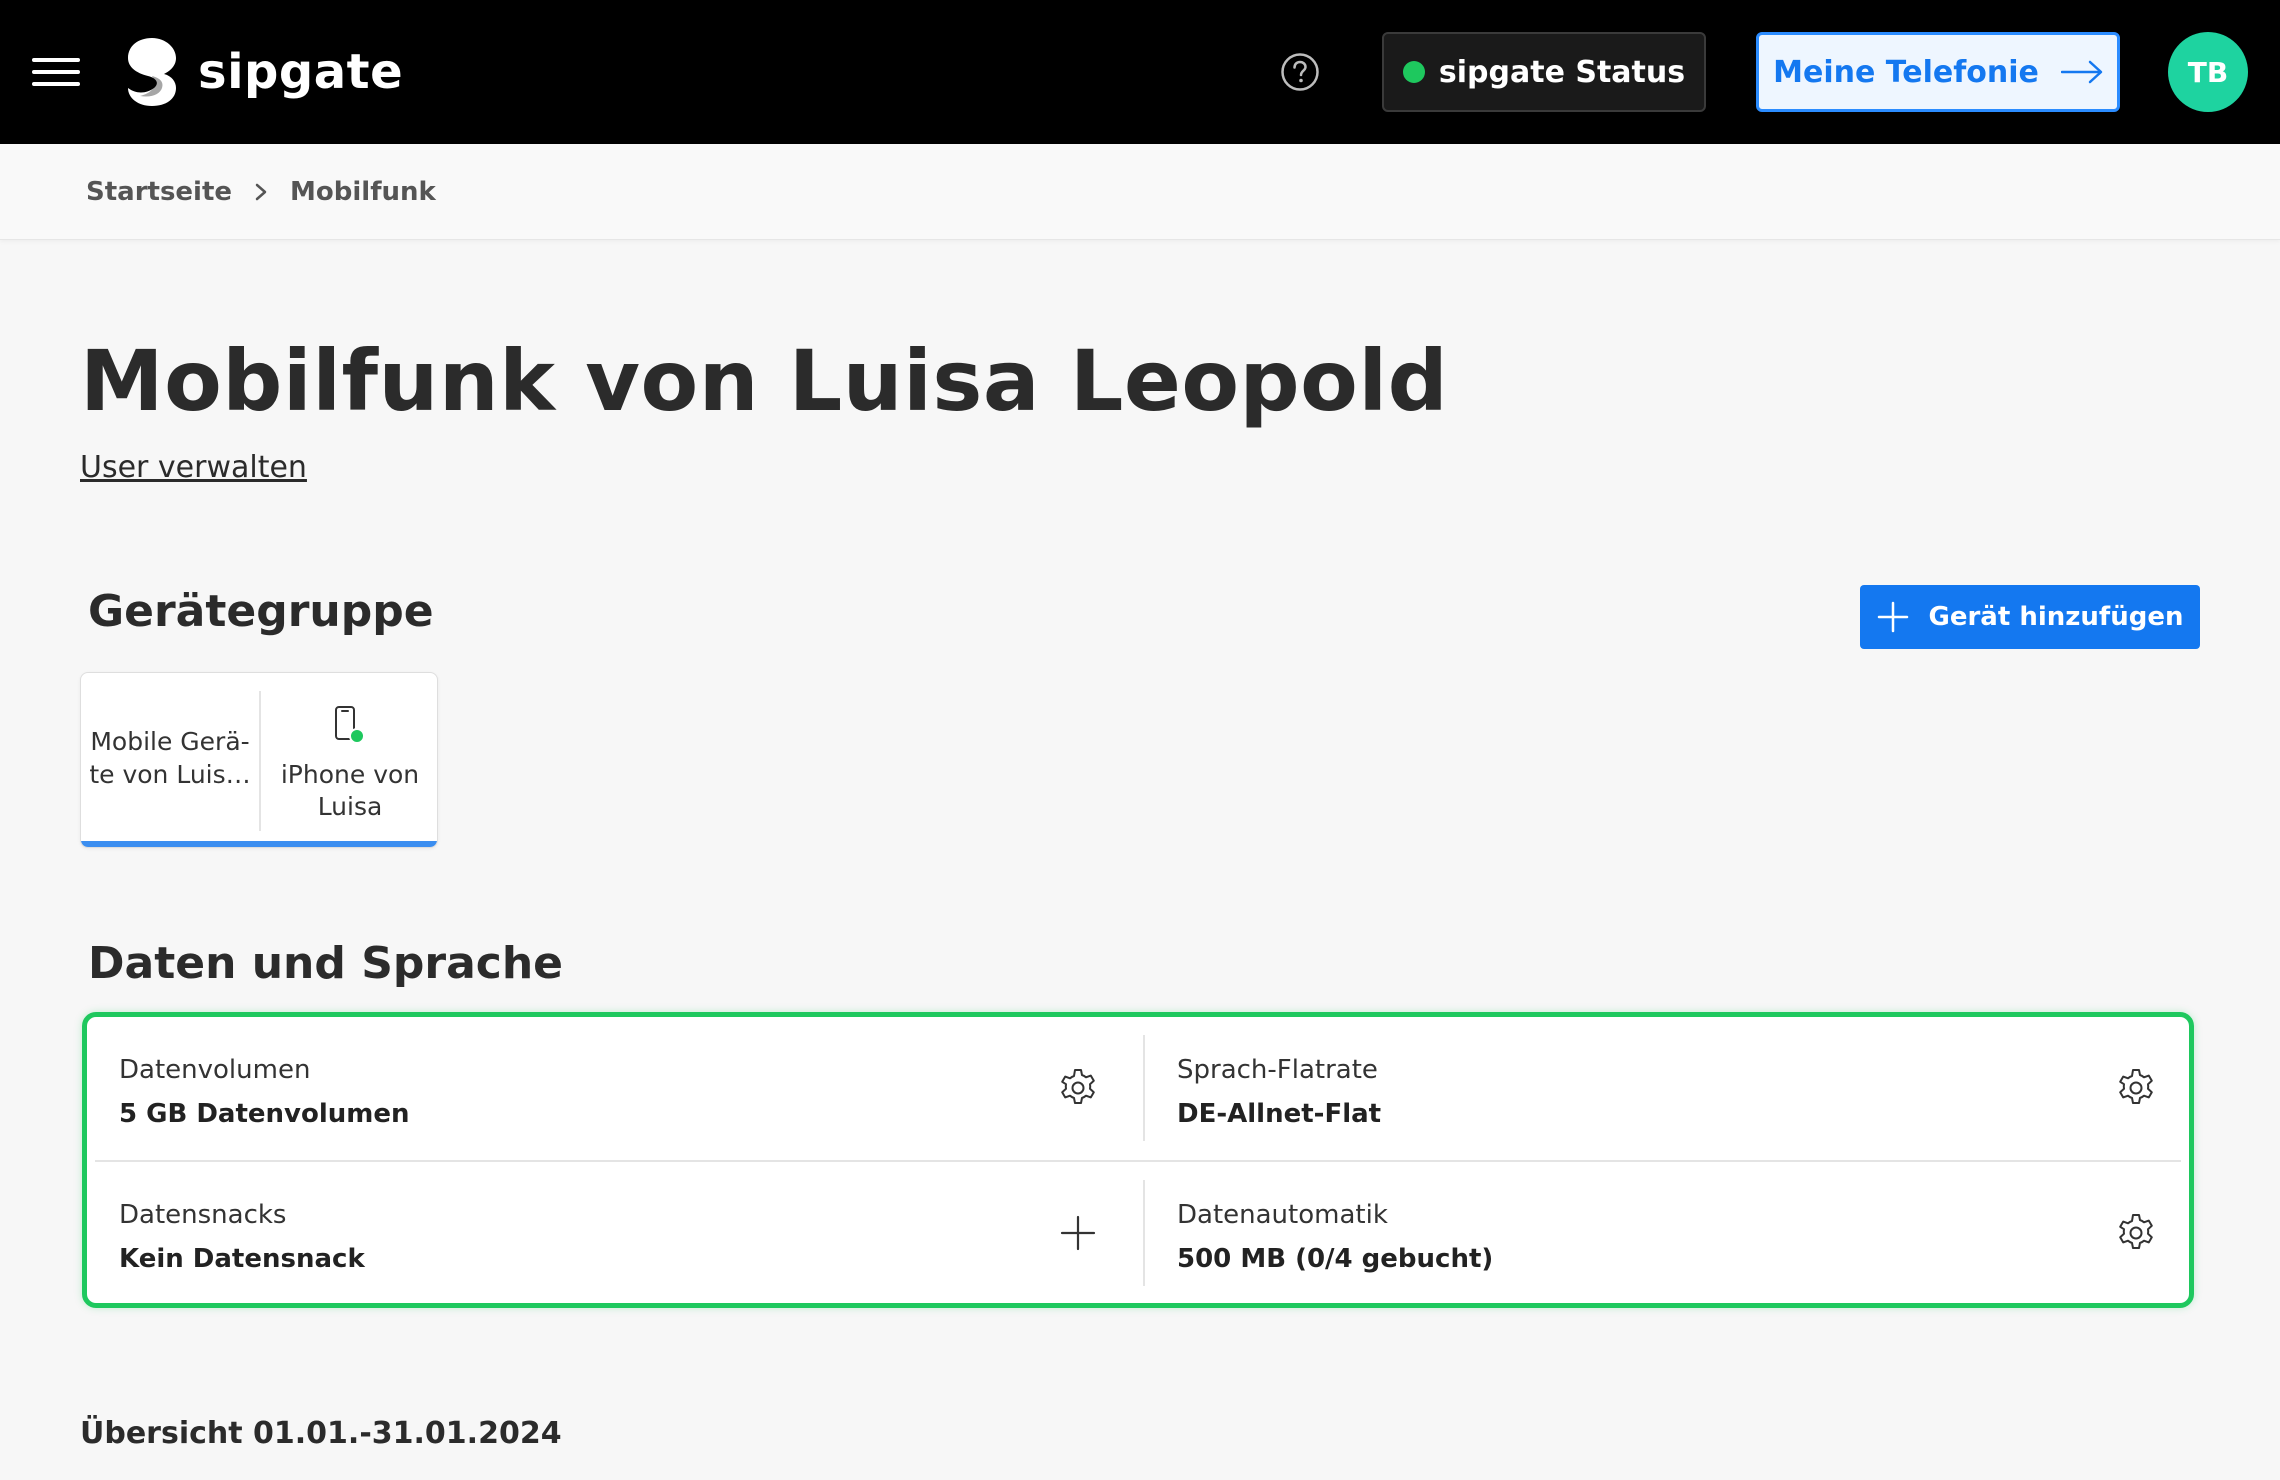 The width and height of the screenshot is (2280, 1480). Describe the element at coordinates (1673, 1088) in the screenshot. I see `voice-flatrate-cell: Sprach-Flatrate DE-Allnet-Flat` at that location.